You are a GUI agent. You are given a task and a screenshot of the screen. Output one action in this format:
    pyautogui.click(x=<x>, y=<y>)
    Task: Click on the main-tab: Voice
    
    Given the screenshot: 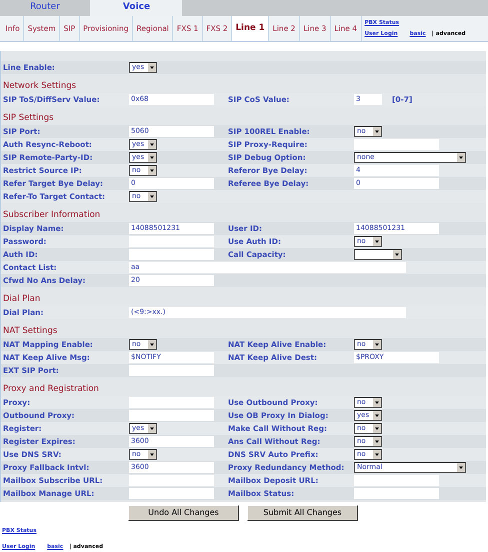 What is the action you would take?
    pyautogui.click(x=136, y=8)
    